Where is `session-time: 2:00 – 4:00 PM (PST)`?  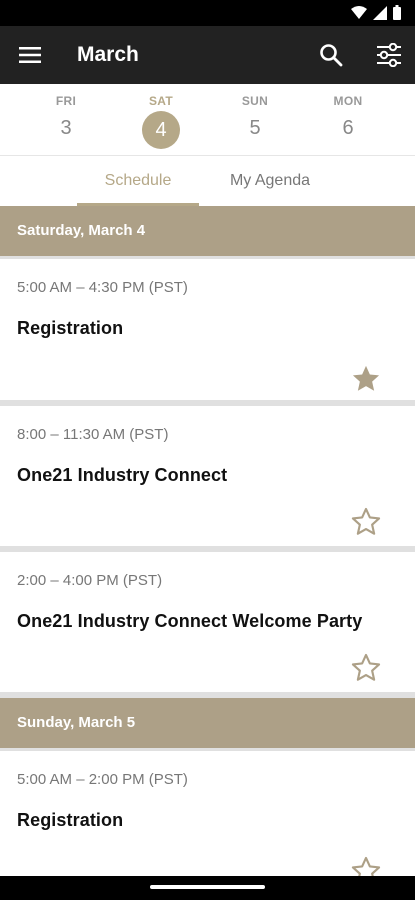
session-time: 2:00 – 4:00 PM (PST) is located at coordinates (90, 580).